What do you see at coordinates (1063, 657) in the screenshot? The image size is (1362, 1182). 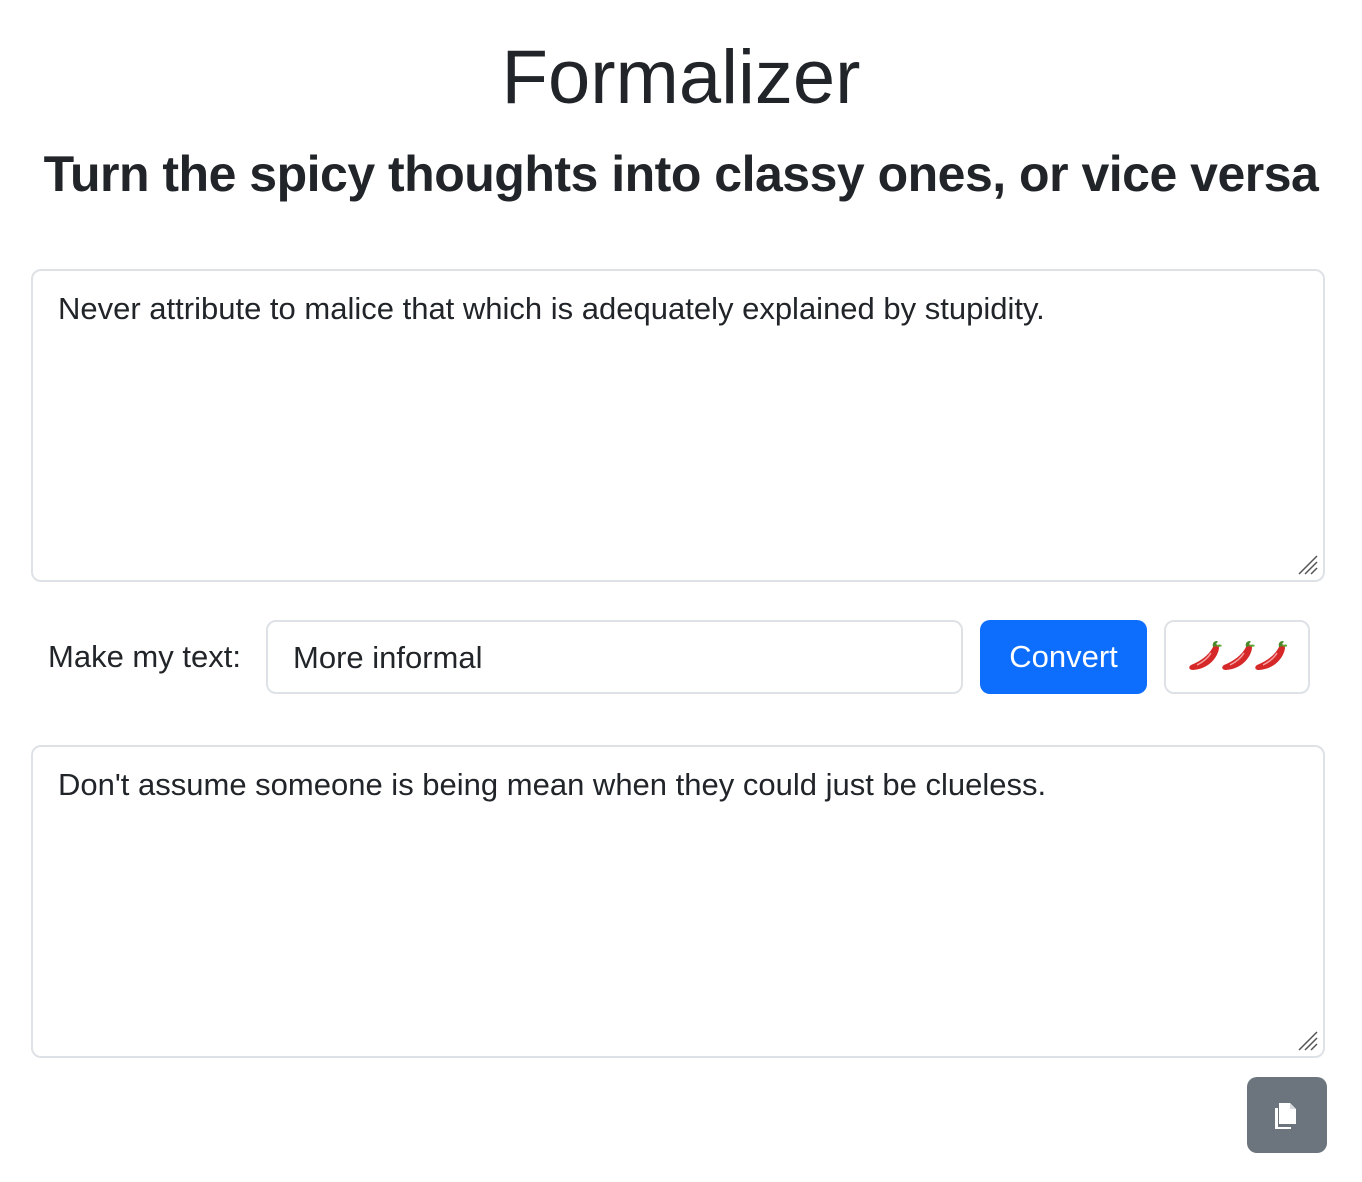 I see `convert-button: Convert` at bounding box center [1063, 657].